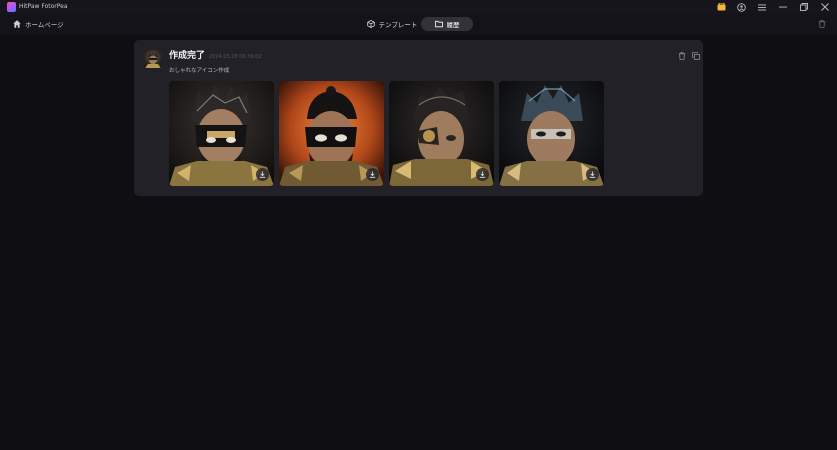 This screenshot has width=837, height=450. I want to click on copy-prompt-button, so click(696, 56).